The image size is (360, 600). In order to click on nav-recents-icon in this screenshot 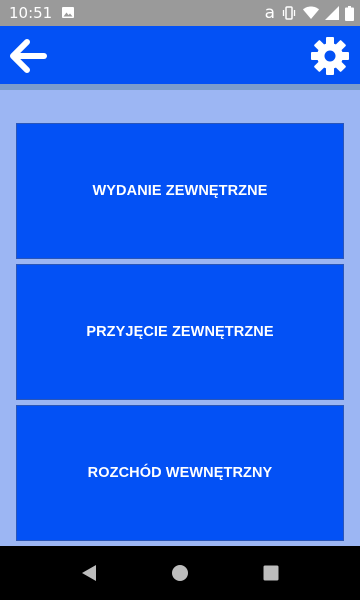, I will do `click(271, 573)`.